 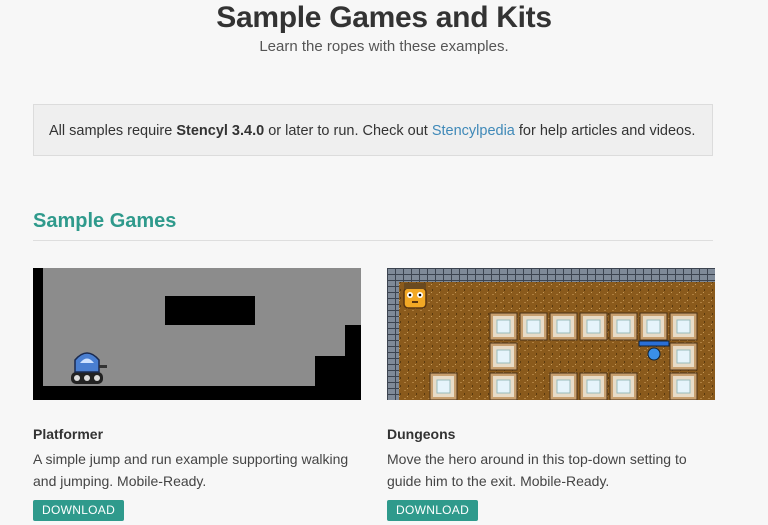 I want to click on notice-version: Stencyl 3.4.0, so click(x=220, y=131).